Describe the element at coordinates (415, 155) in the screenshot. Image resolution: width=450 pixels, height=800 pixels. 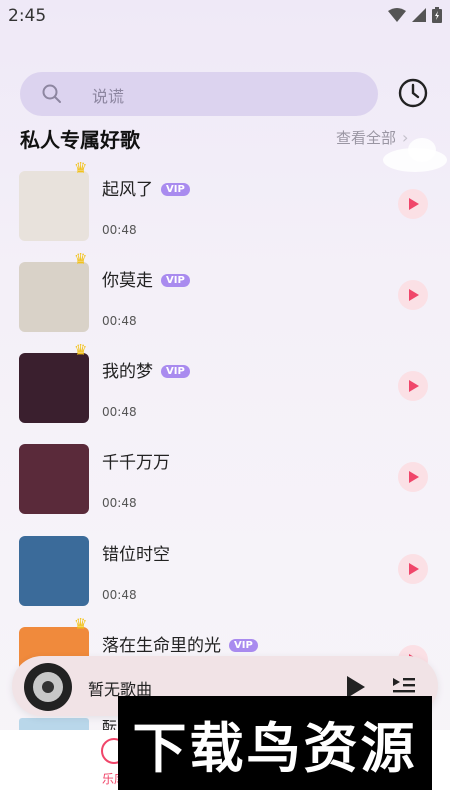
I see `cloud-icon` at that location.